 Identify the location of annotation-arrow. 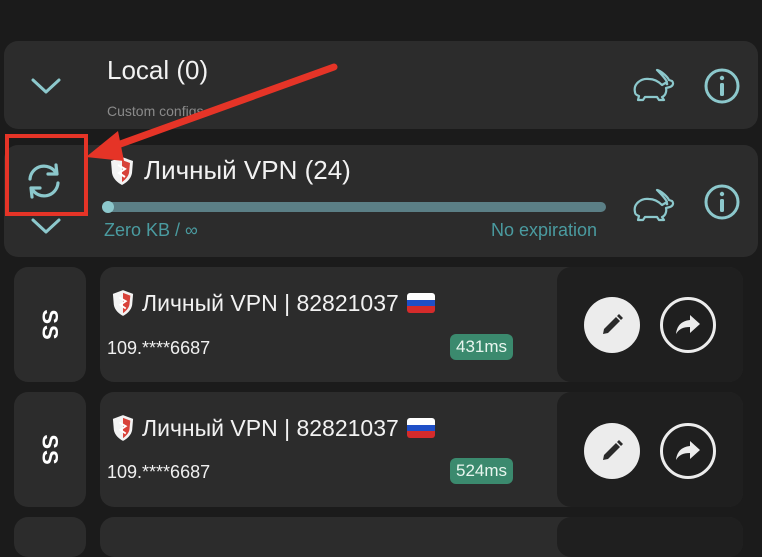
(212, 112).